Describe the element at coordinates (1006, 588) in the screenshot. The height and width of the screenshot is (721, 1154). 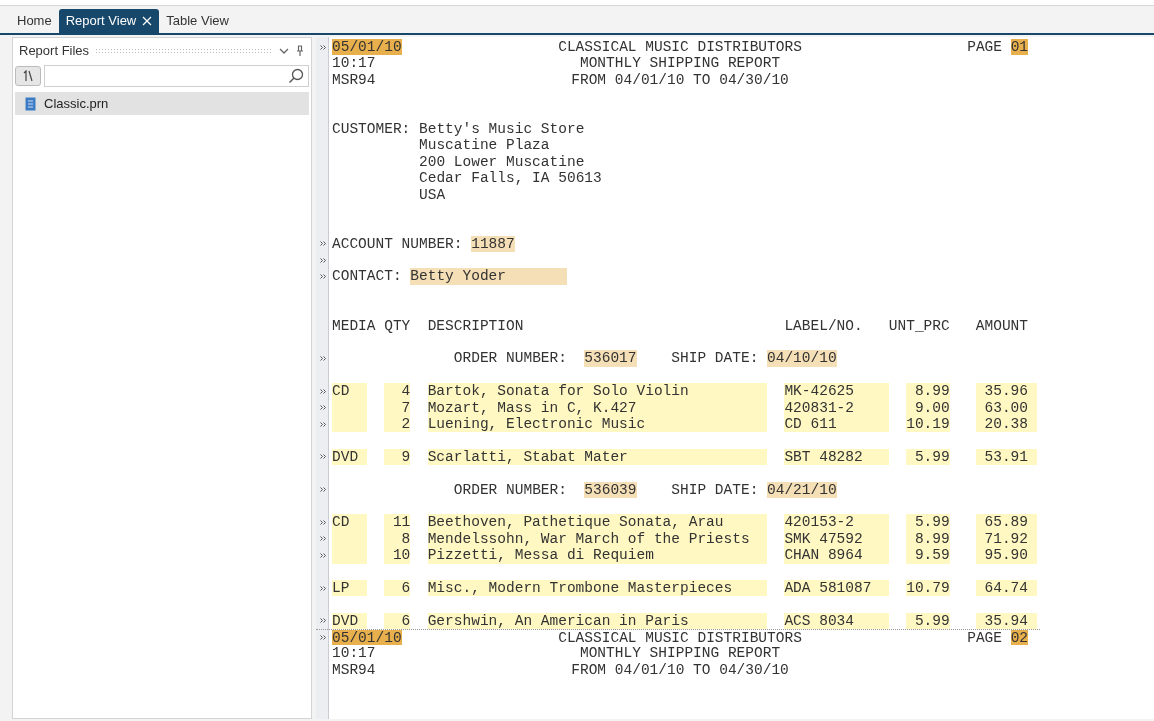
I see `amount: 64.74` at that location.